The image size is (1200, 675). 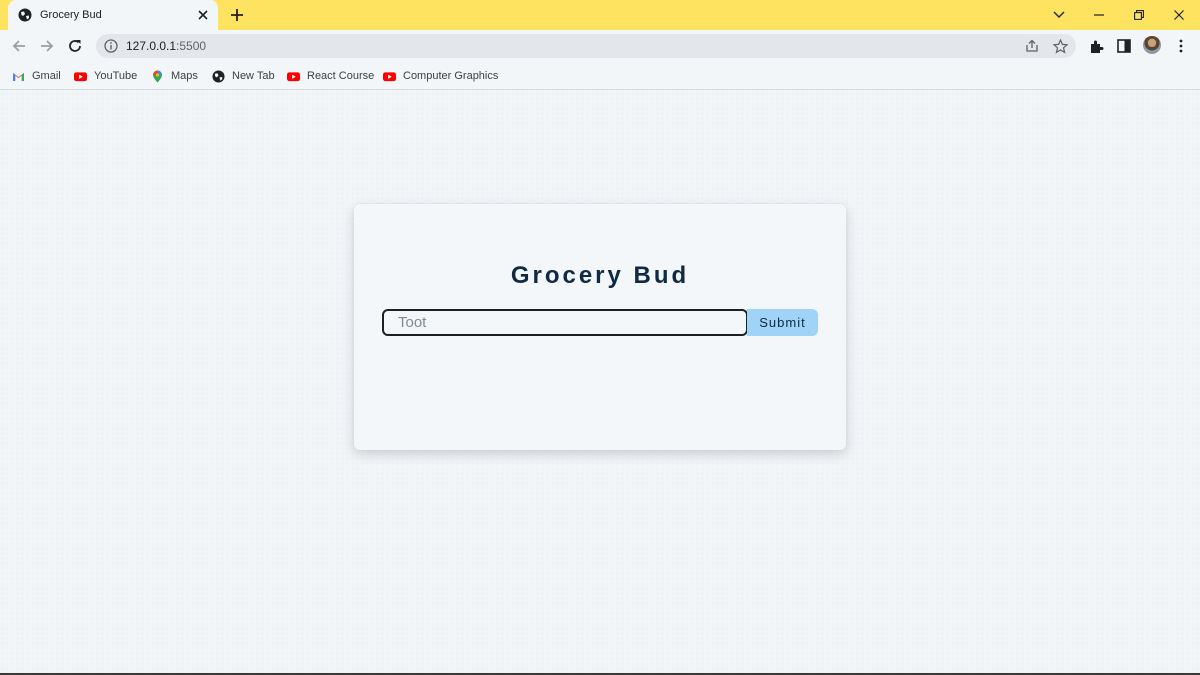 What do you see at coordinates (1139, 15) in the screenshot?
I see `restore-icon` at bounding box center [1139, 15].